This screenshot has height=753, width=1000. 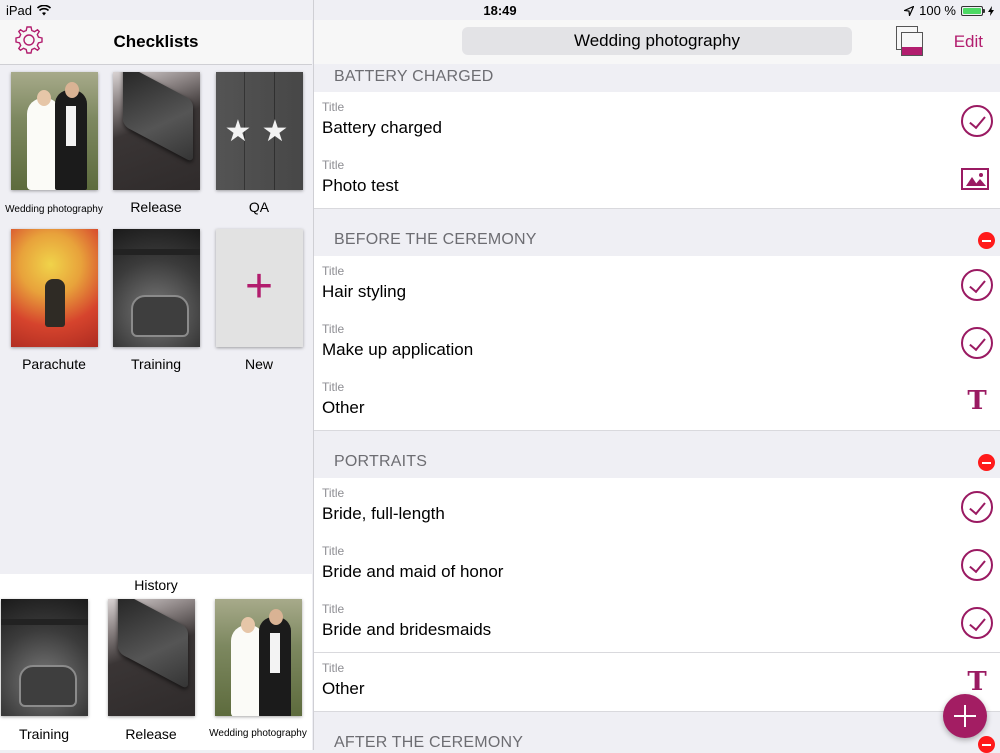 What do you see at coordinates (937, 10) in the screenshot?
I see `battery-percent: 100 %` at bounding box center [937, 10].